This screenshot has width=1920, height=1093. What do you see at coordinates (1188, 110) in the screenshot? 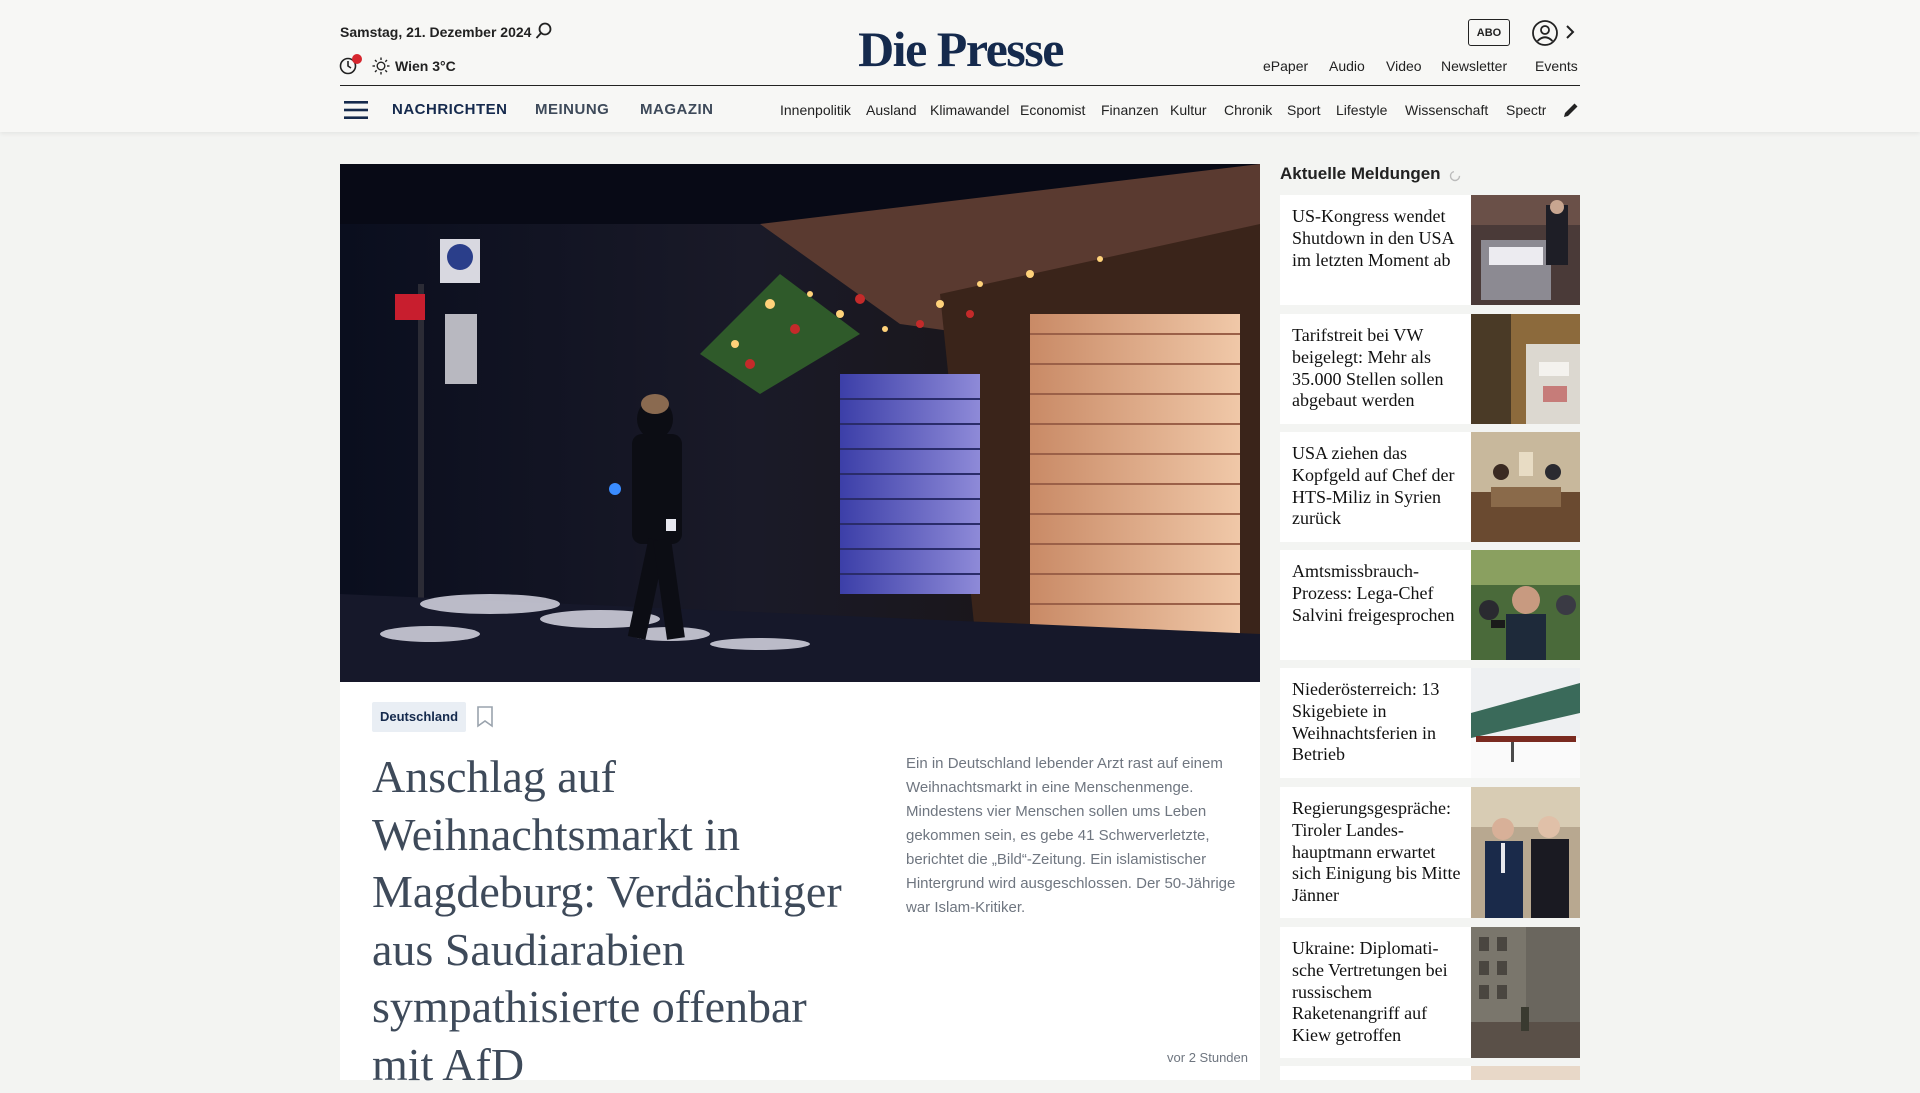
I see `subnav-kultur: Kultur` at bounding box center [1188, 110].